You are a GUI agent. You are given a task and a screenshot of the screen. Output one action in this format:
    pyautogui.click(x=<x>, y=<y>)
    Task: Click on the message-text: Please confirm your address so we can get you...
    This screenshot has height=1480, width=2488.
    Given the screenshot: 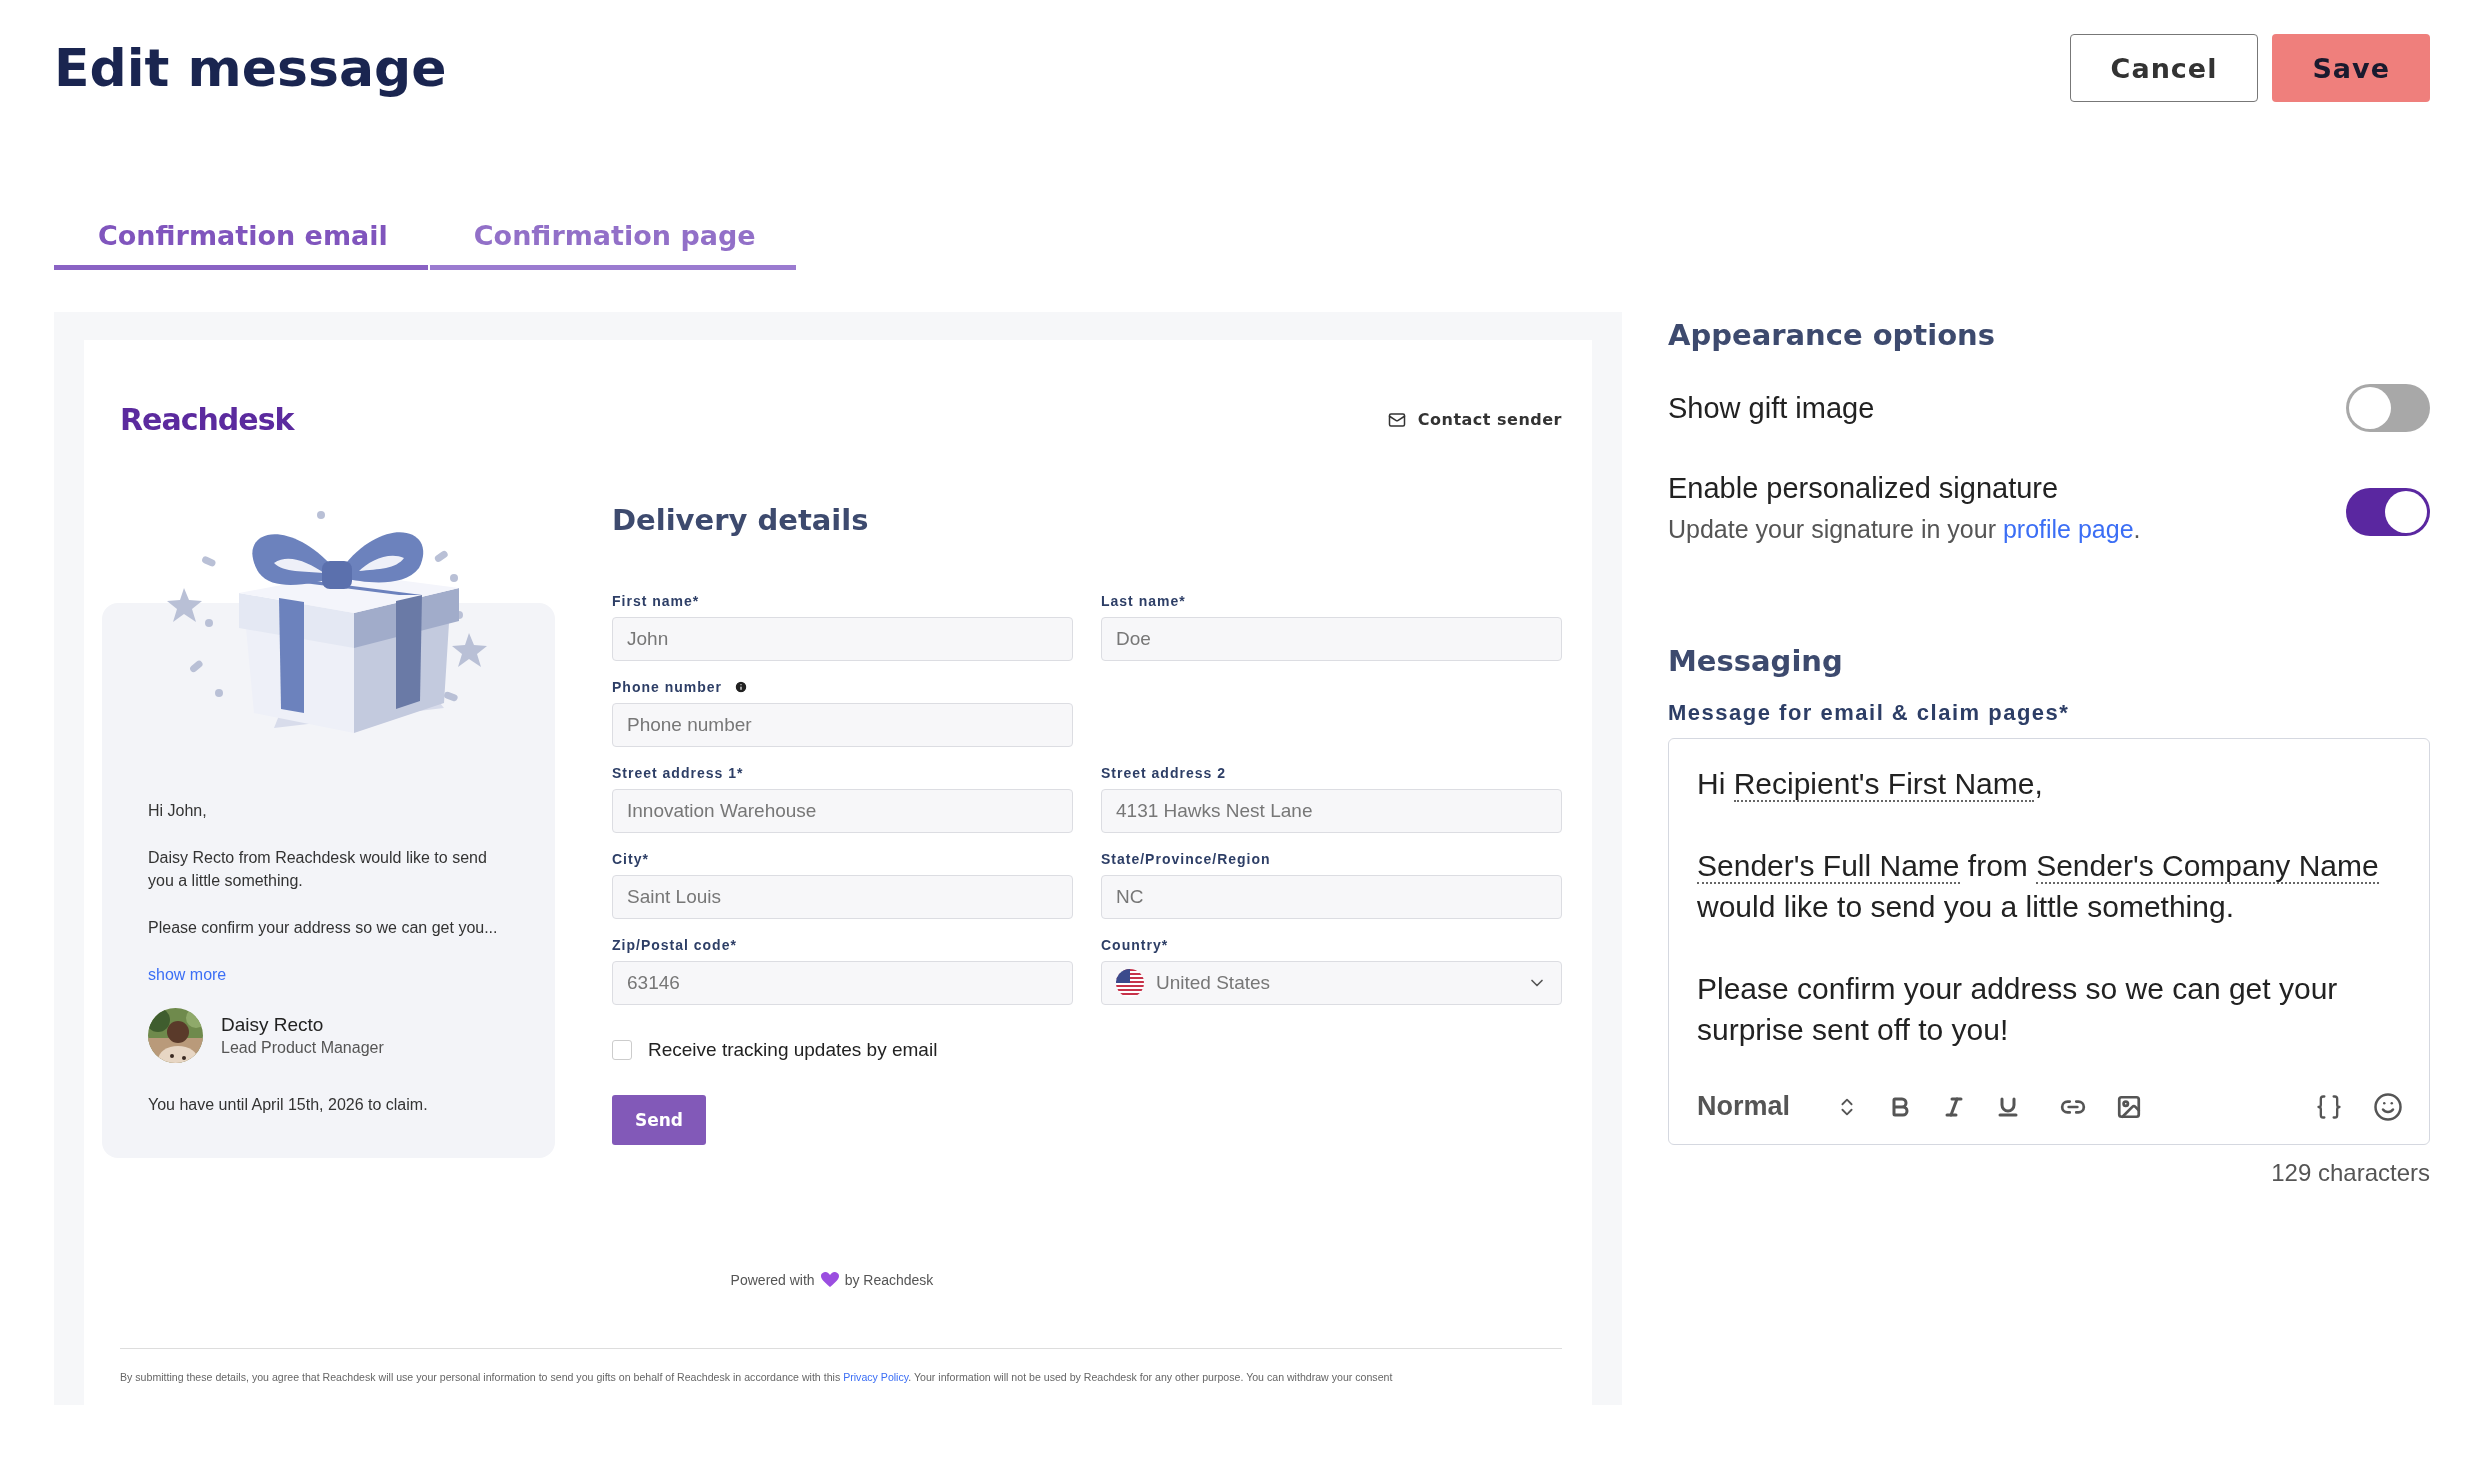 What is the action you would take?
    pyautogui.click(x=323, y=928)
    